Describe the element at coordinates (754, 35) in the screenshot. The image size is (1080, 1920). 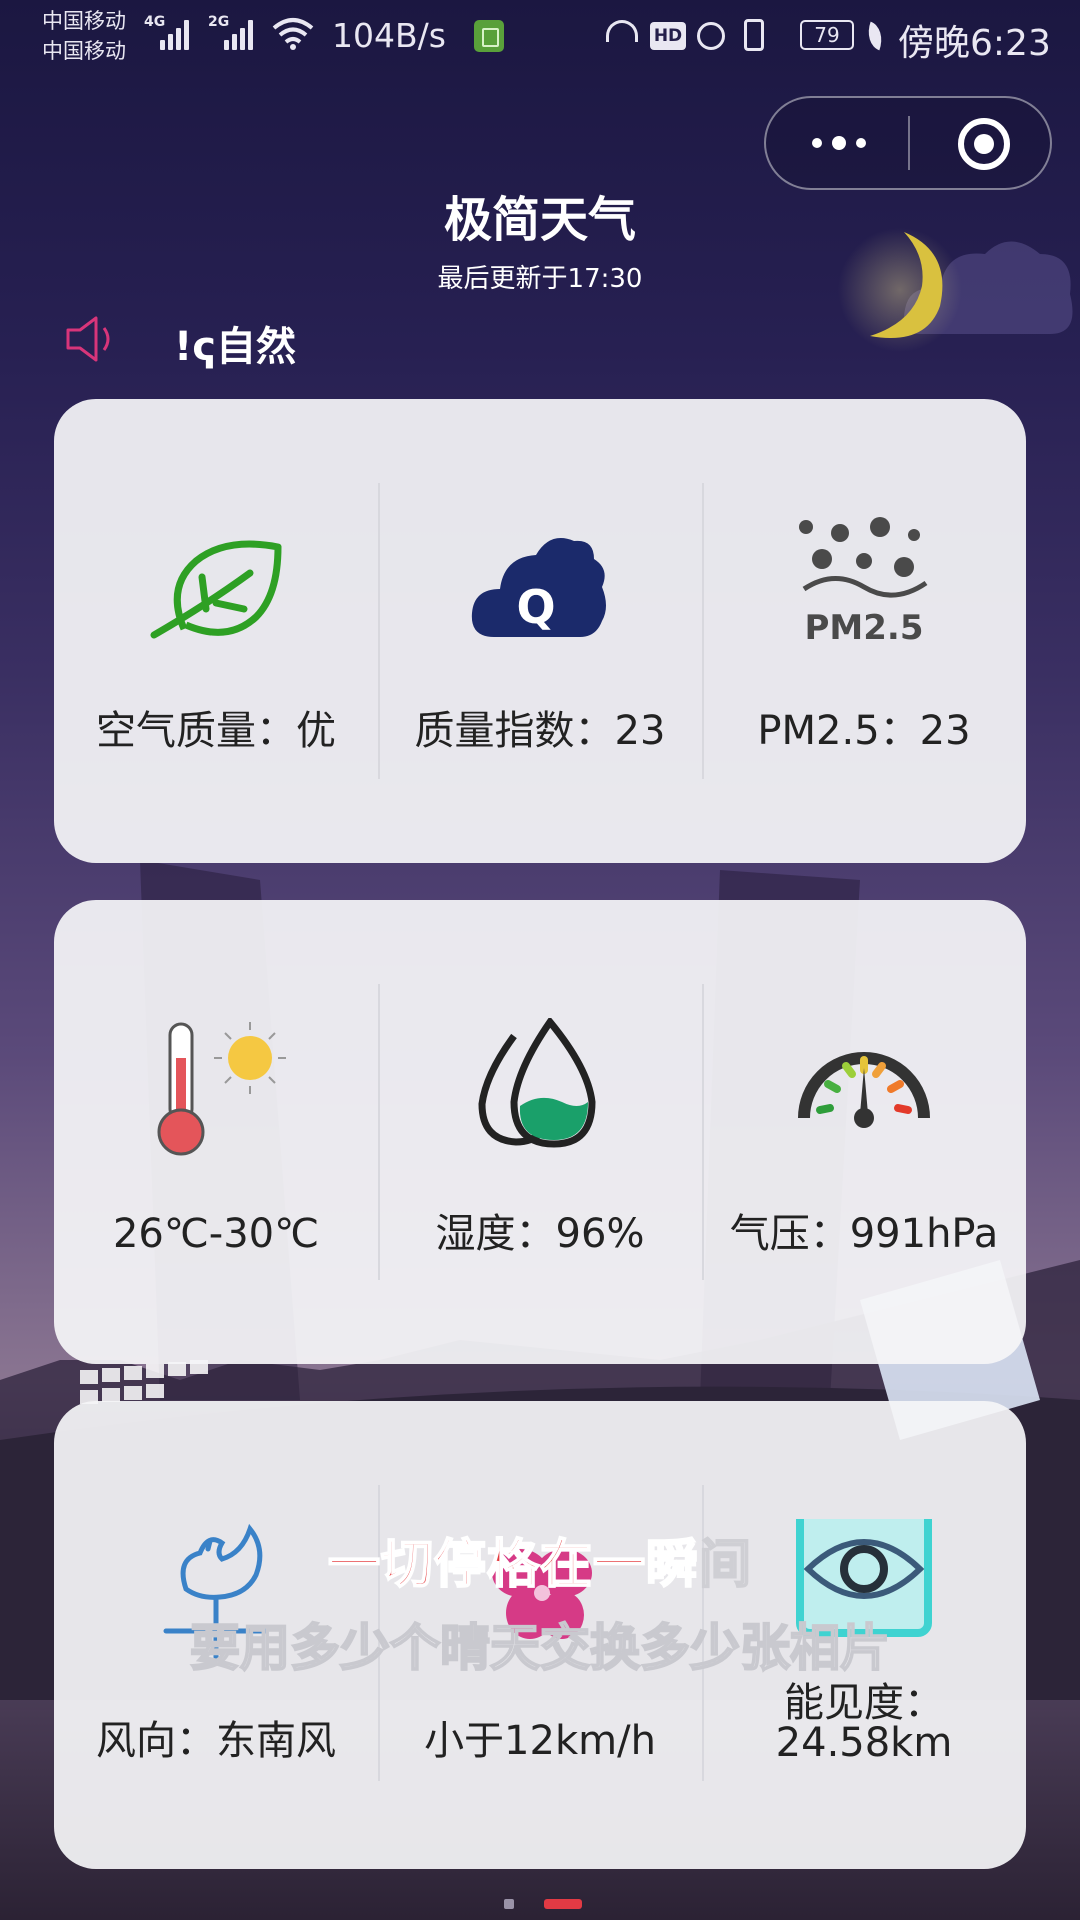
I see `vibrate-icon` at that location.